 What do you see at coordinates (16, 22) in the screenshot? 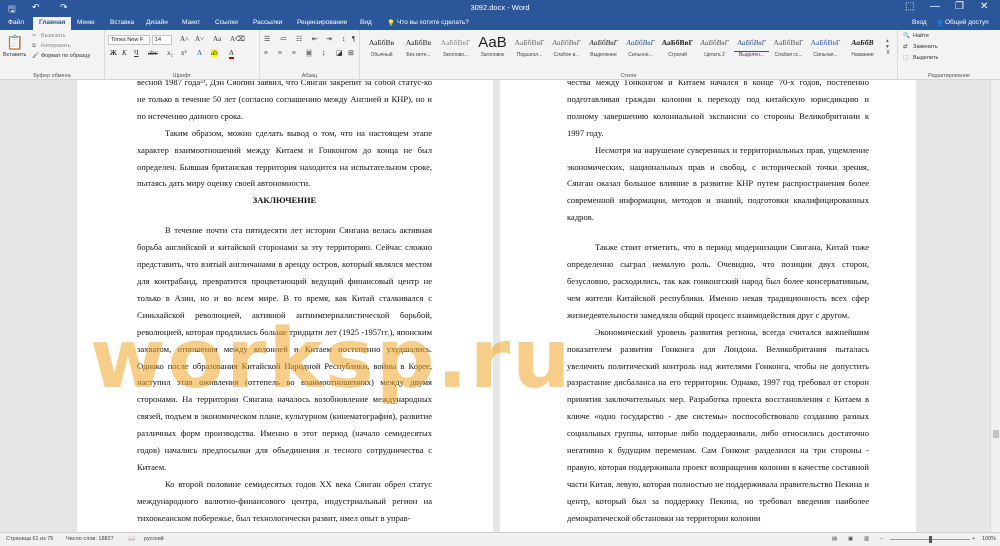
I see `tab-file: Файл` at bounding box center [16, 22].